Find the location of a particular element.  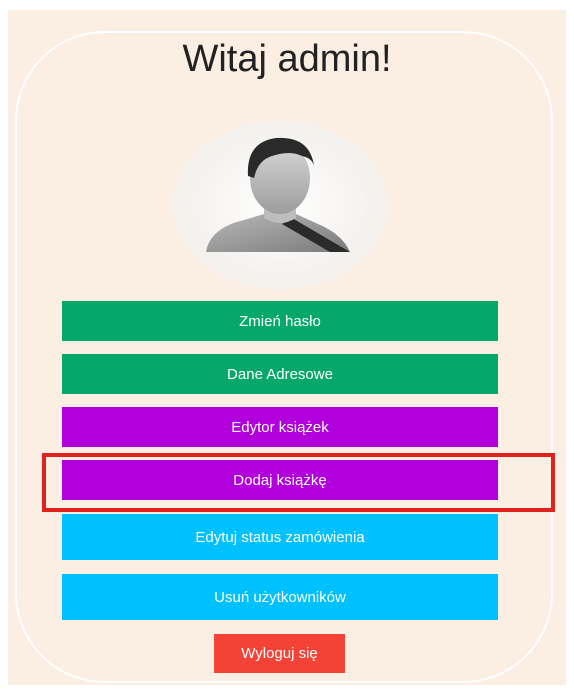

logout-button: Wyloguj się is located at coordinates (279, 653).